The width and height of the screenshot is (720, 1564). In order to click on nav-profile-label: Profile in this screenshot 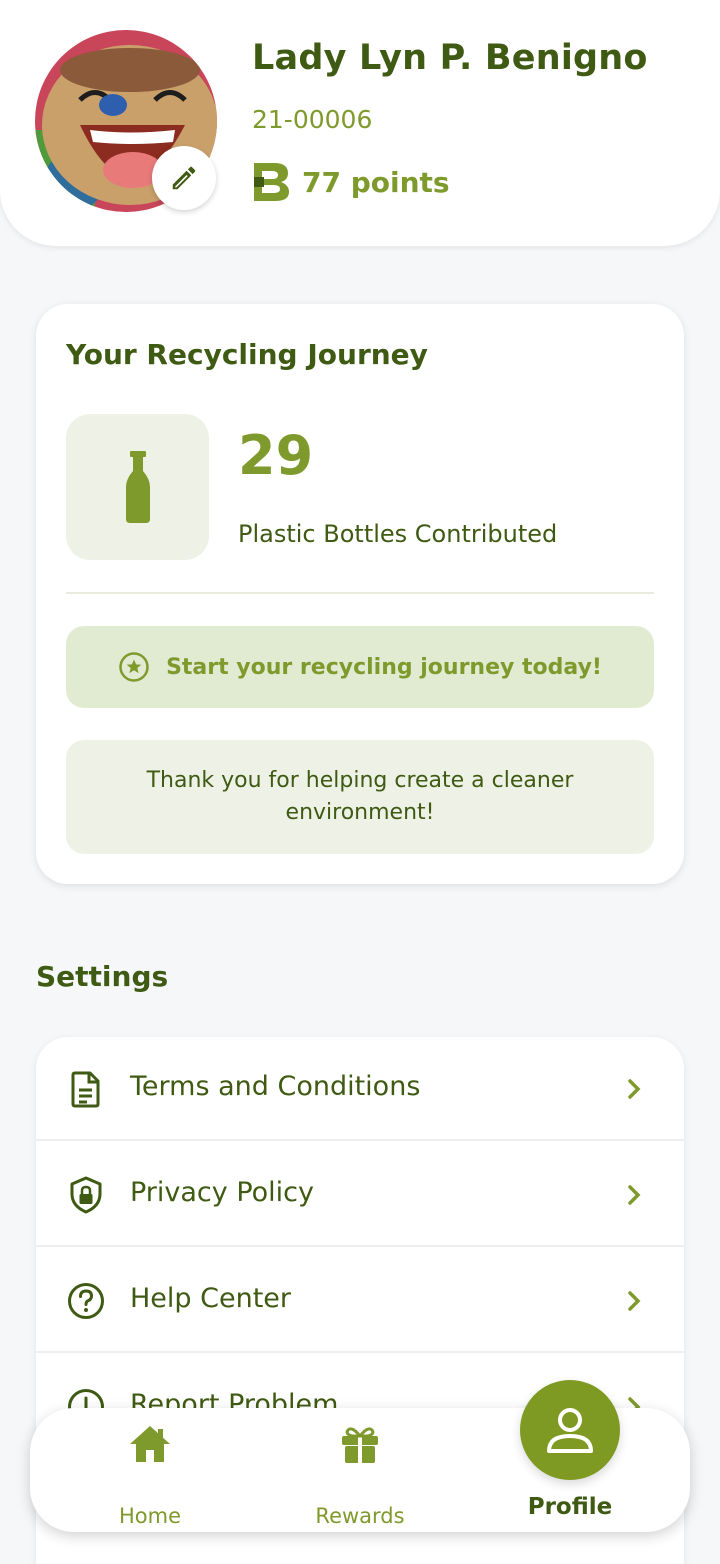, I will do `click(570, 1507)`.